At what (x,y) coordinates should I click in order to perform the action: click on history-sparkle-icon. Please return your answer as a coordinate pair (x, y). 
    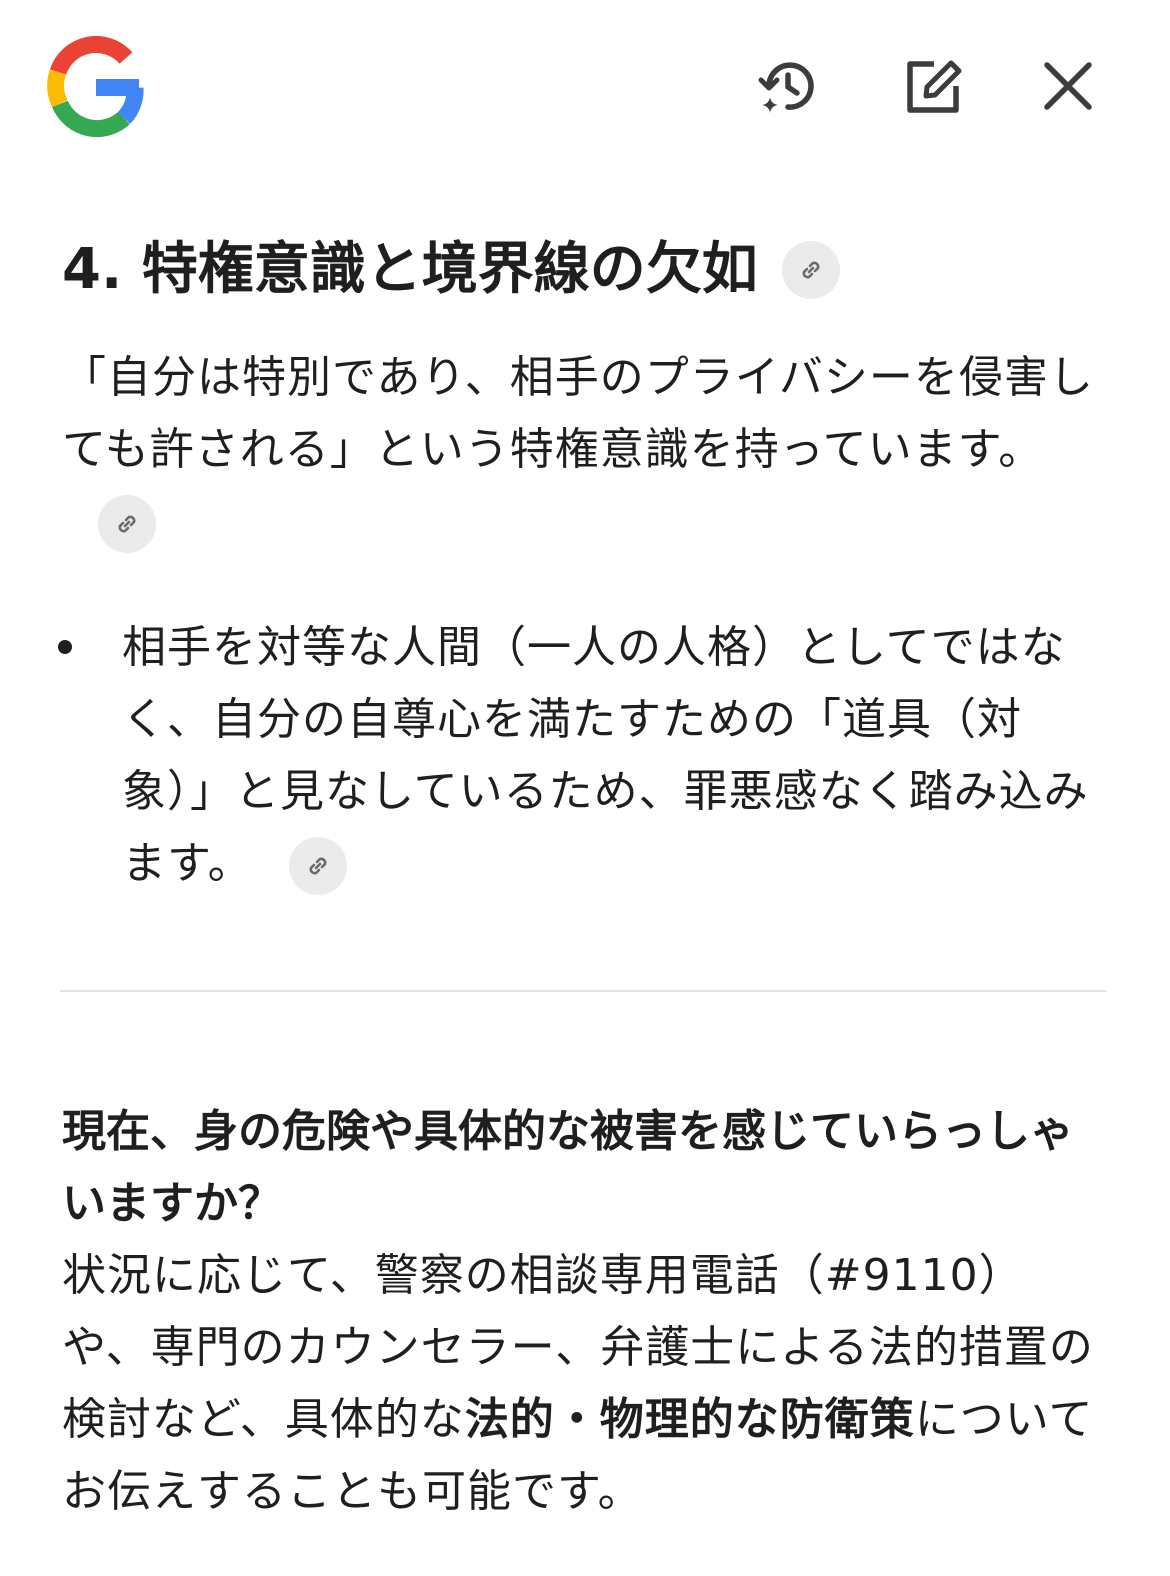
    Looking at the image, I should click on (788, 86).